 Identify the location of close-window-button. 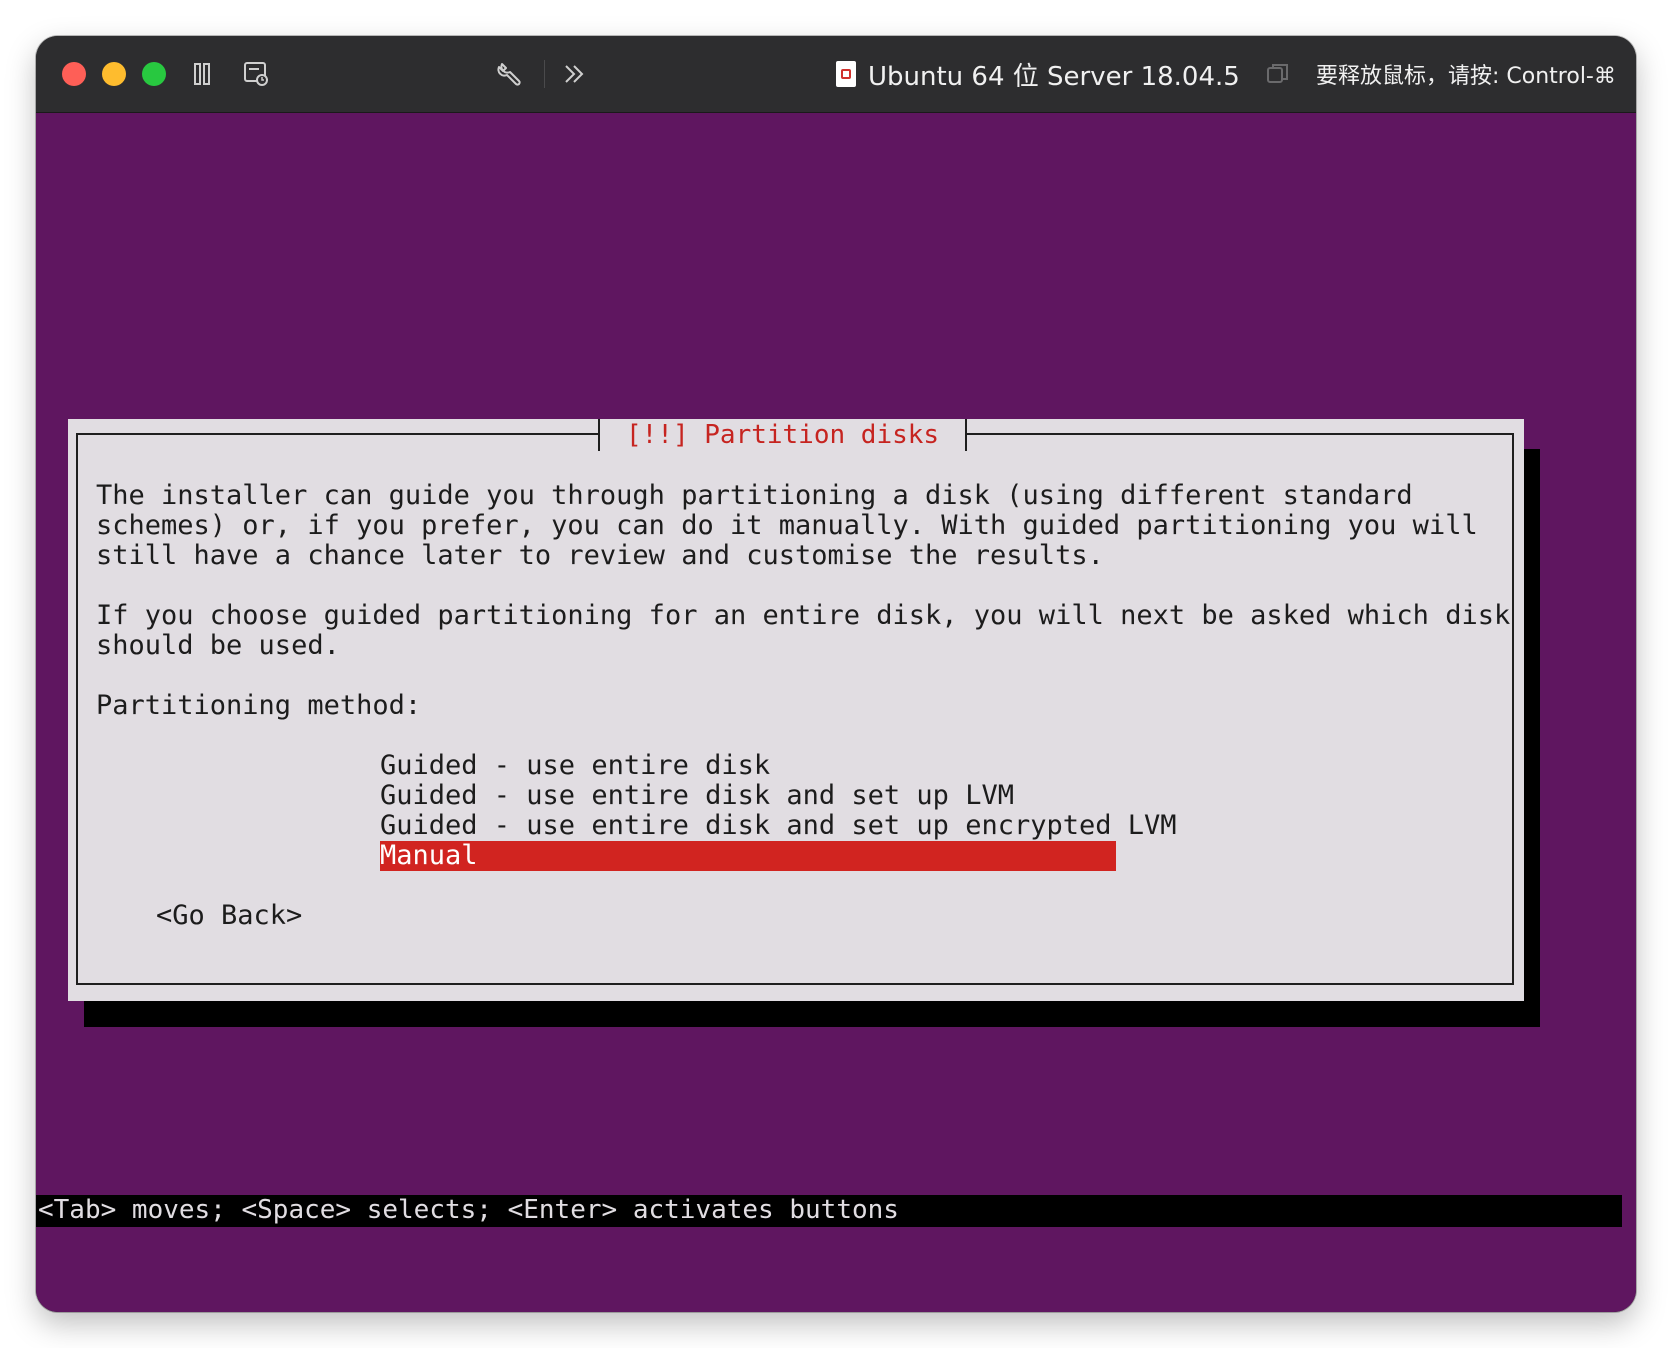
(74, 74).